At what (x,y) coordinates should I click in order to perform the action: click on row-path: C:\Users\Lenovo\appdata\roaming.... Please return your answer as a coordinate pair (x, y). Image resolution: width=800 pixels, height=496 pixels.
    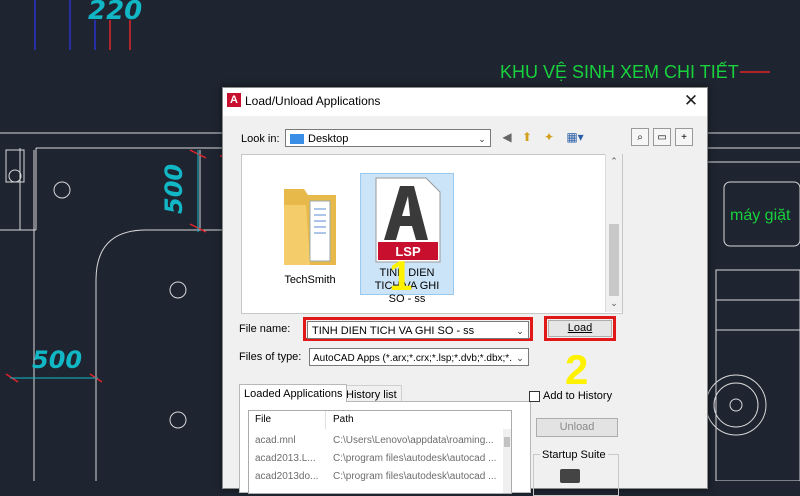
    Looking at the image, I should click on (413, 440).